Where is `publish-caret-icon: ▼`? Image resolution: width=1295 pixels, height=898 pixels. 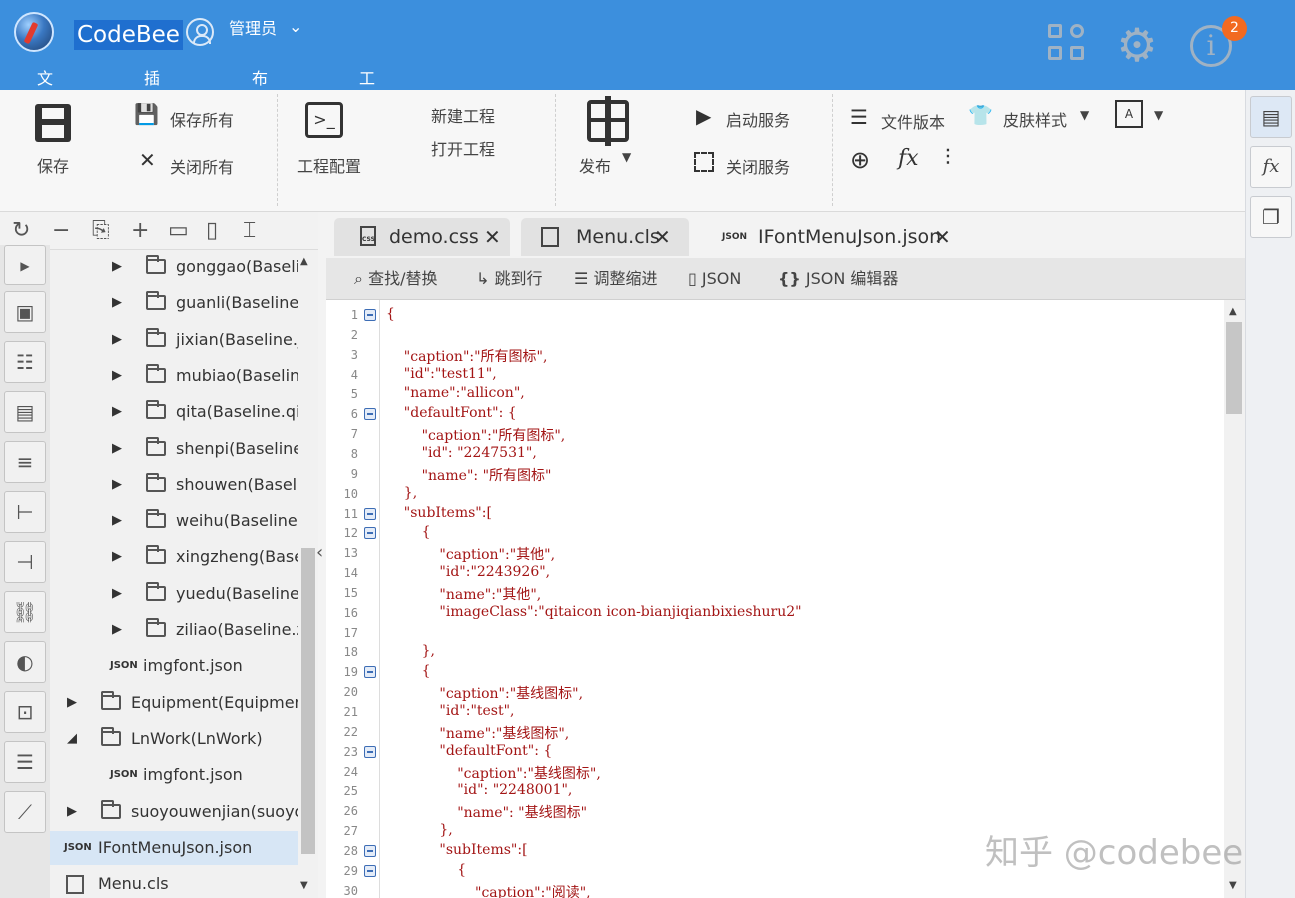
publish-caret-icon: ▼ is located at coordinates (626, 157).